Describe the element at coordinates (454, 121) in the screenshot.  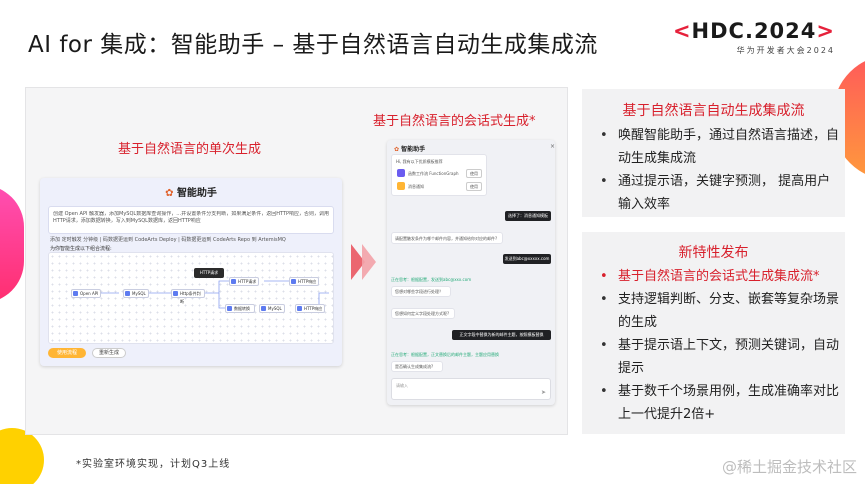
I see `conversational-generation-label: 基于自然语言的会话式生成*` at that location.